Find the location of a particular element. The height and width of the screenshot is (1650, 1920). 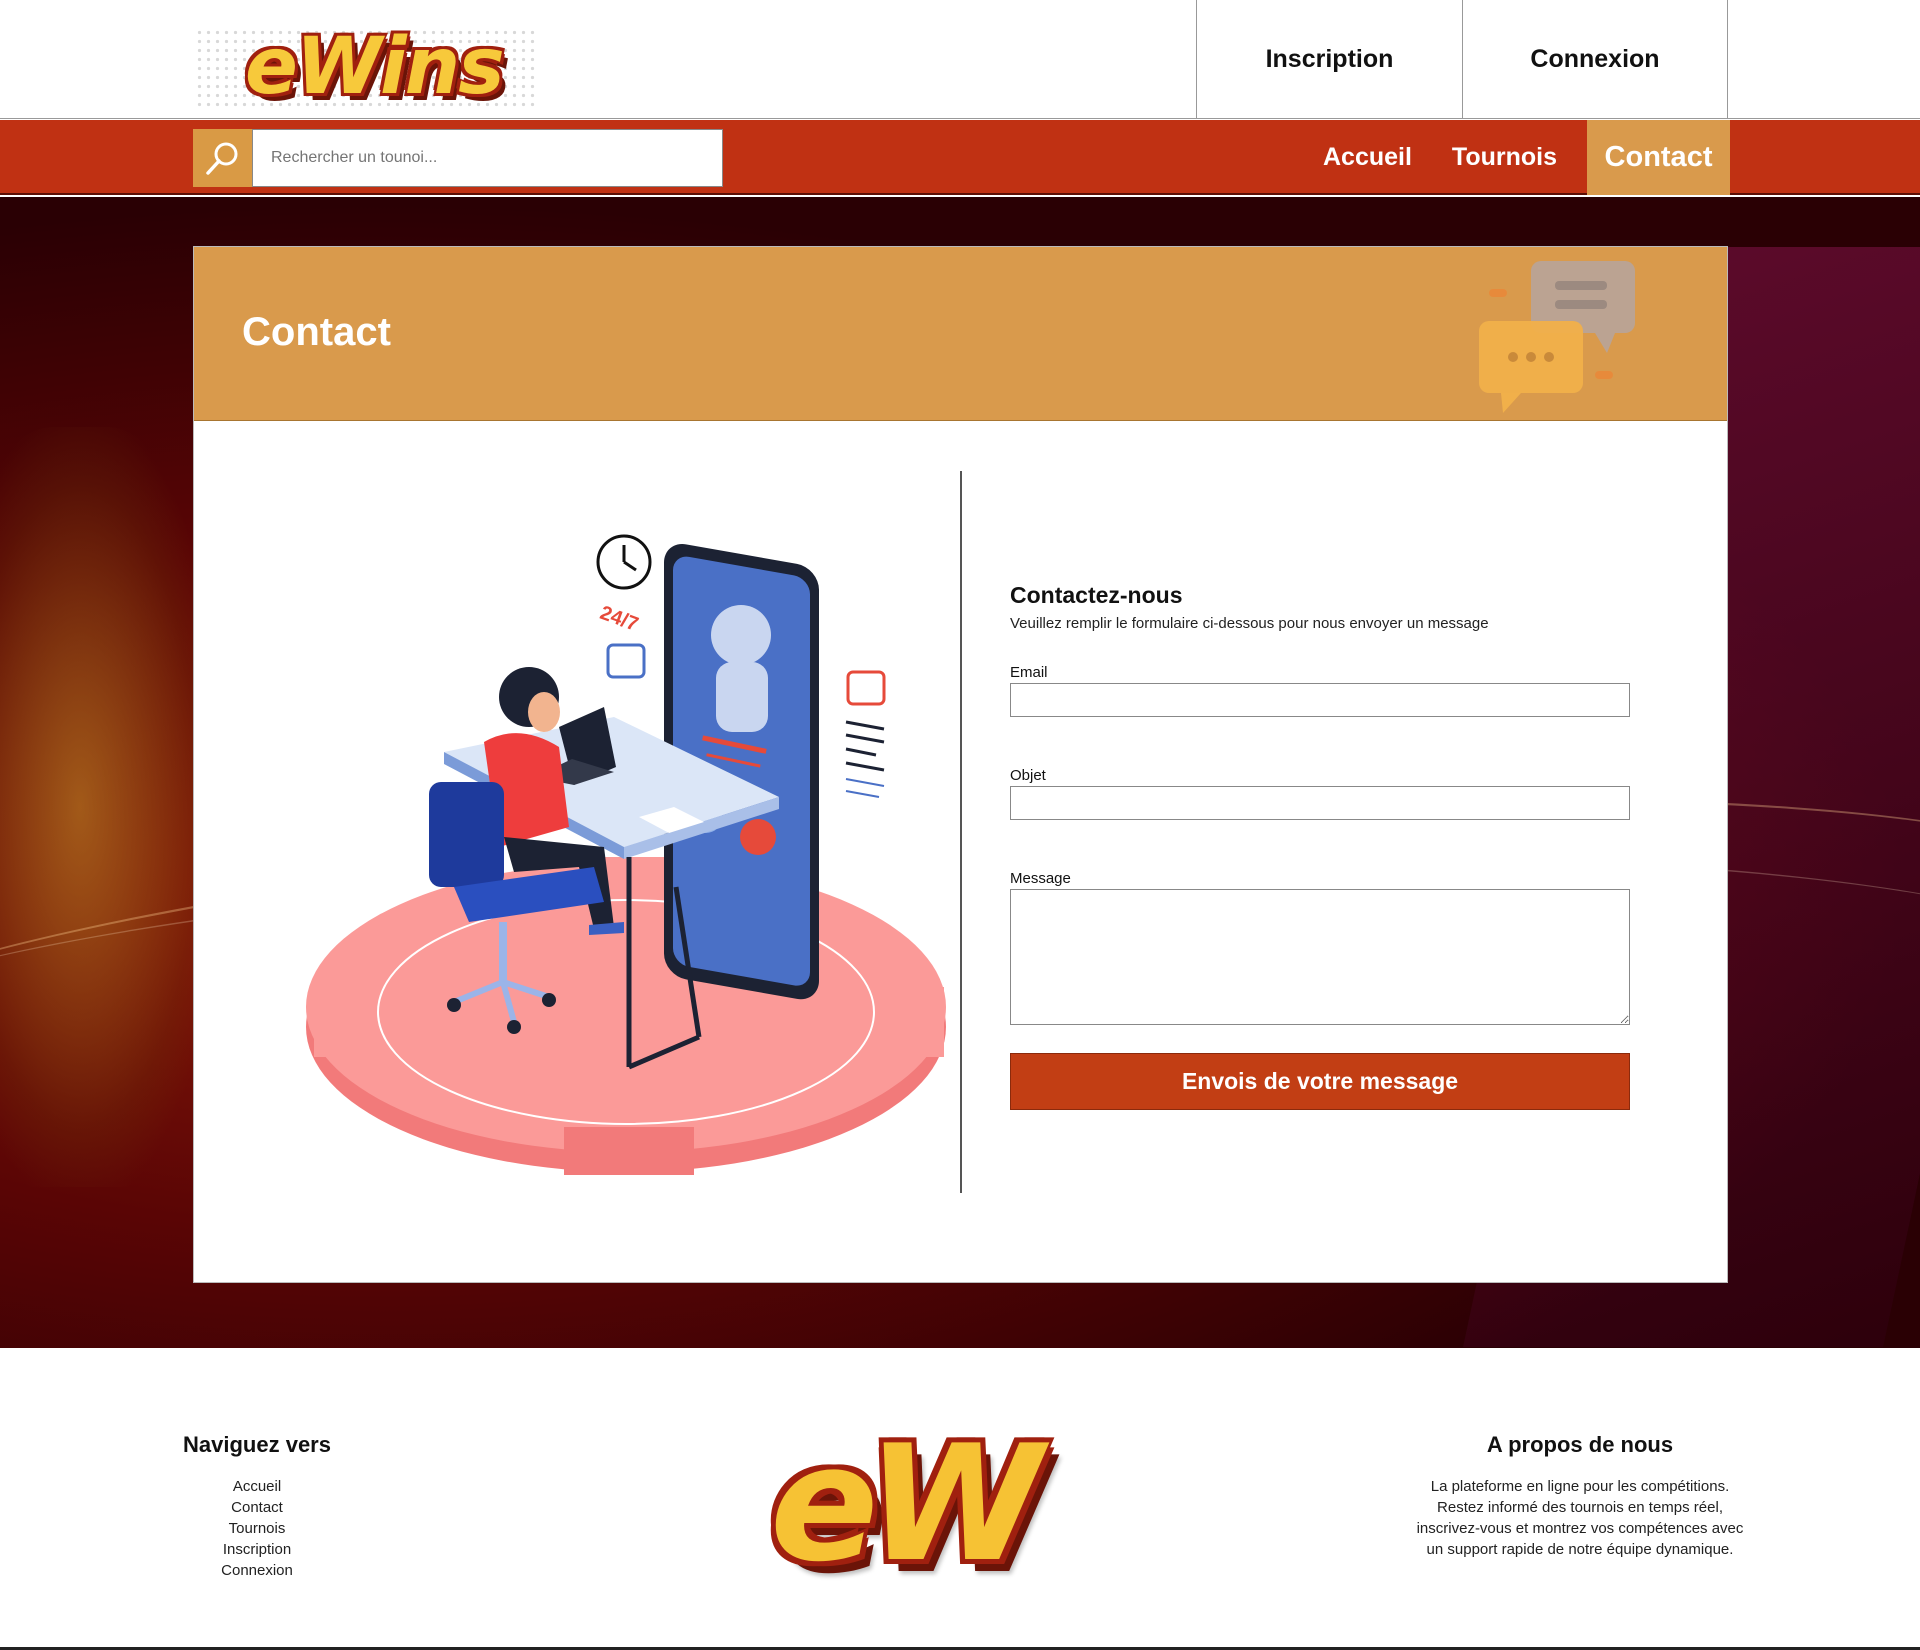

ewins-logo: eWins is located at coordinates (370, 68).